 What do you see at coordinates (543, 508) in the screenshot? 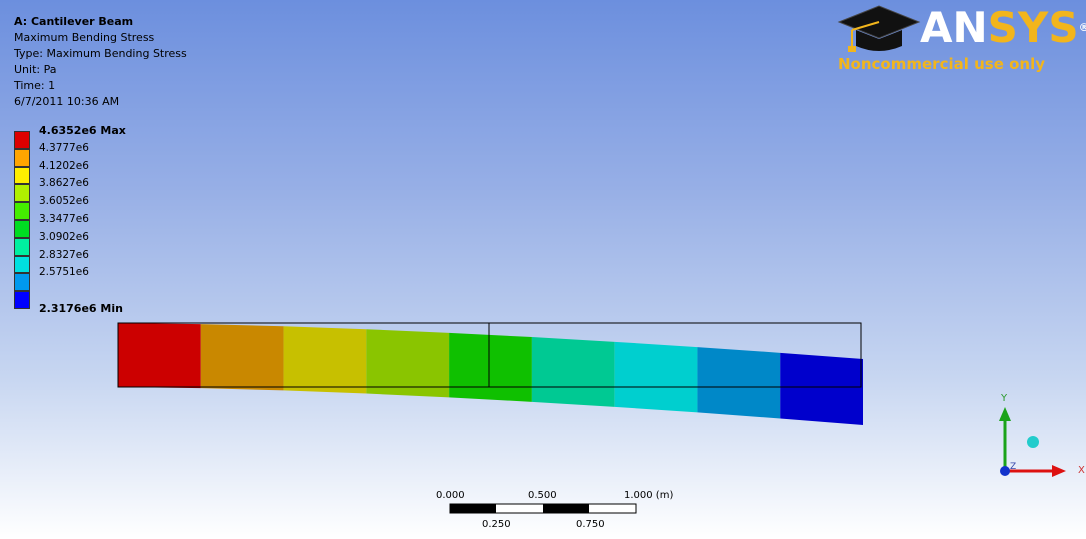
I see `scale-ruler` at bounding box center [543, 508].